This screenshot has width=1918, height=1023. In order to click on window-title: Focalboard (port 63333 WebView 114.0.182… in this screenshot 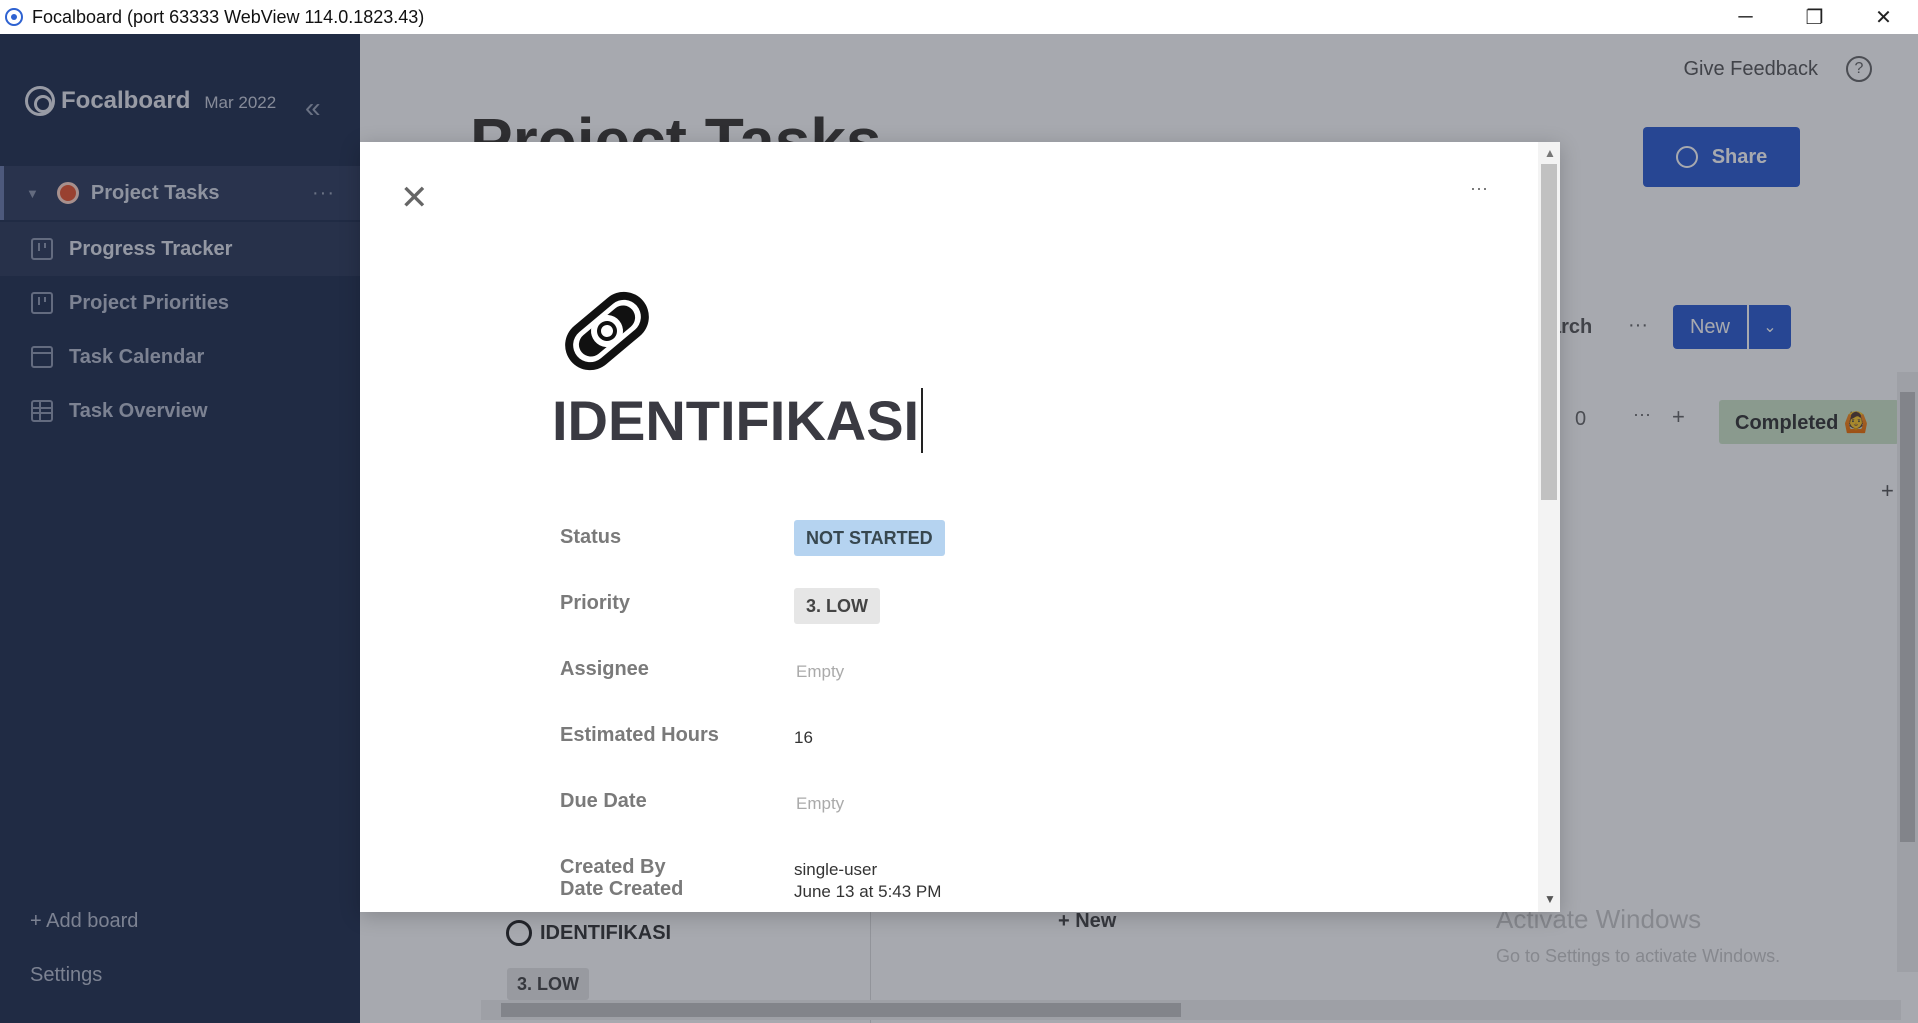, I will do `click(228, 16)`.